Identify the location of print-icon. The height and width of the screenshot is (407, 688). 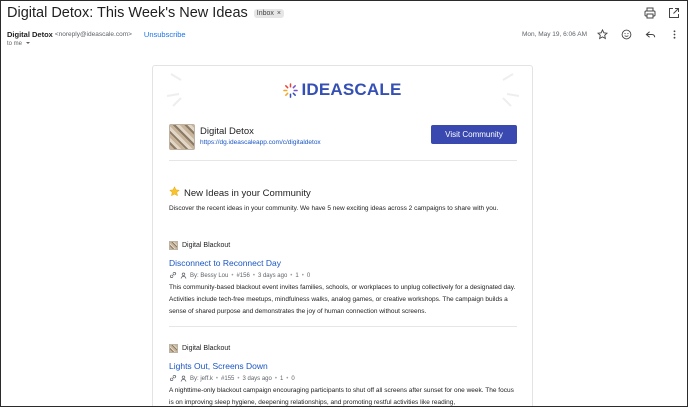
(650, 13).